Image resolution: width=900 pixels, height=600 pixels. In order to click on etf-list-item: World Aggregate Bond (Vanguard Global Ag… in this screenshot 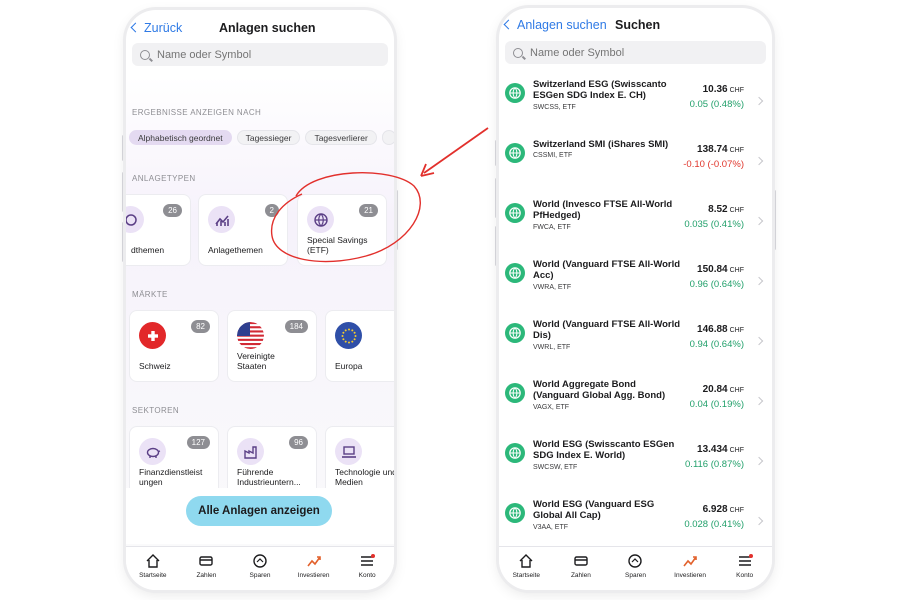, I will do `click(635, 402)`.